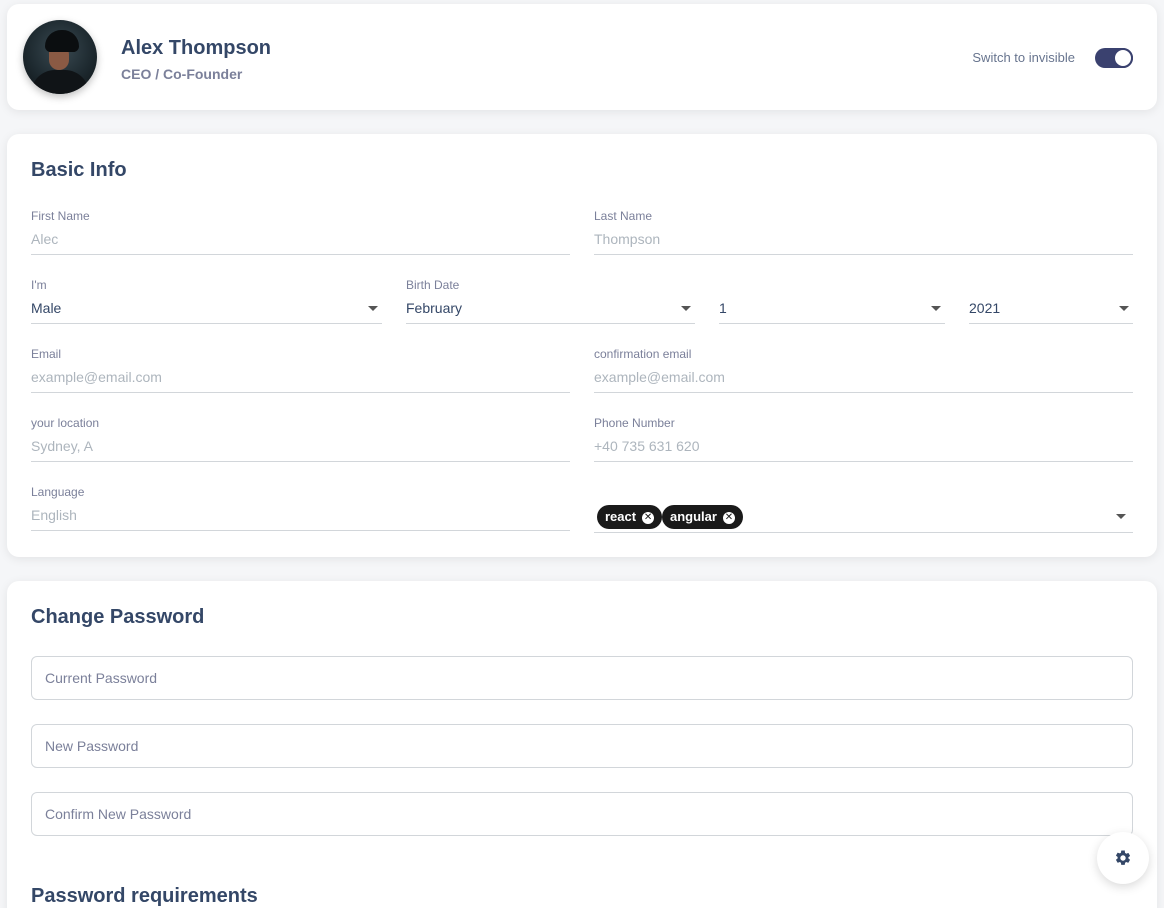 This screenshot has height=908, width=1164. I want to click on language-field: Language English, so click(300, 508).